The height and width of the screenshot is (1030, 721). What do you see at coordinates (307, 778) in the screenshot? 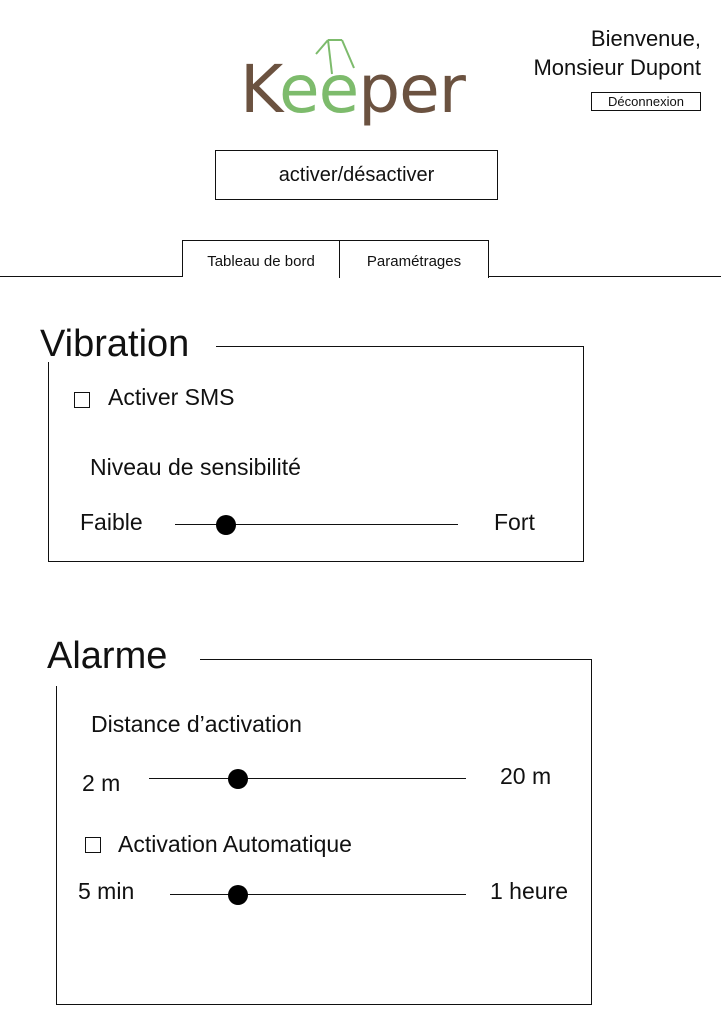
I see `distance-slider-track` at bounding box center [307, 778].